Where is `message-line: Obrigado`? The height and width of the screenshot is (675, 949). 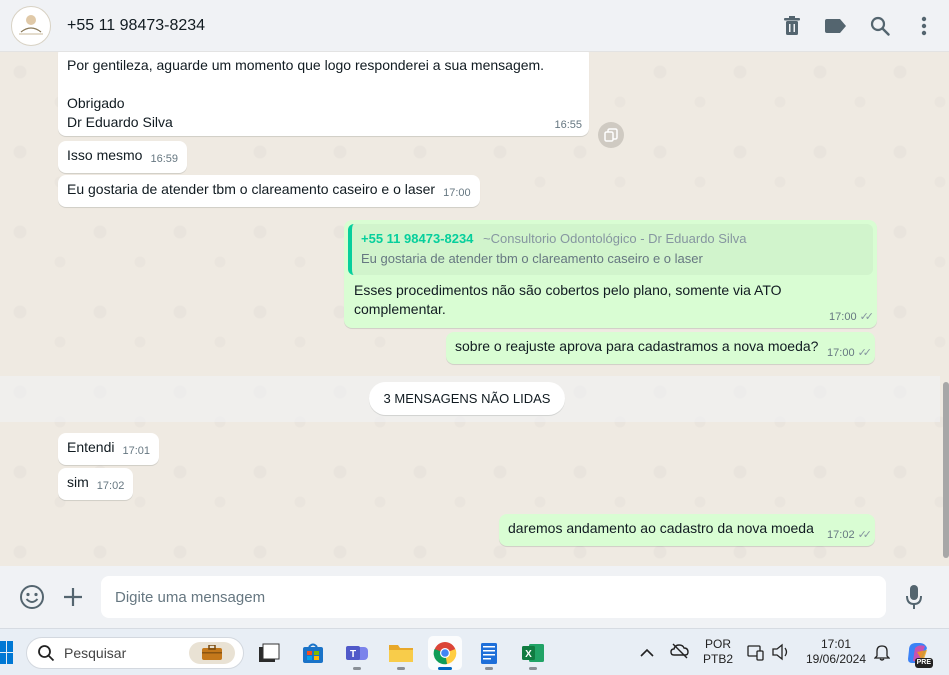 message-line: Obrigado is located at coordinates (96, 103).